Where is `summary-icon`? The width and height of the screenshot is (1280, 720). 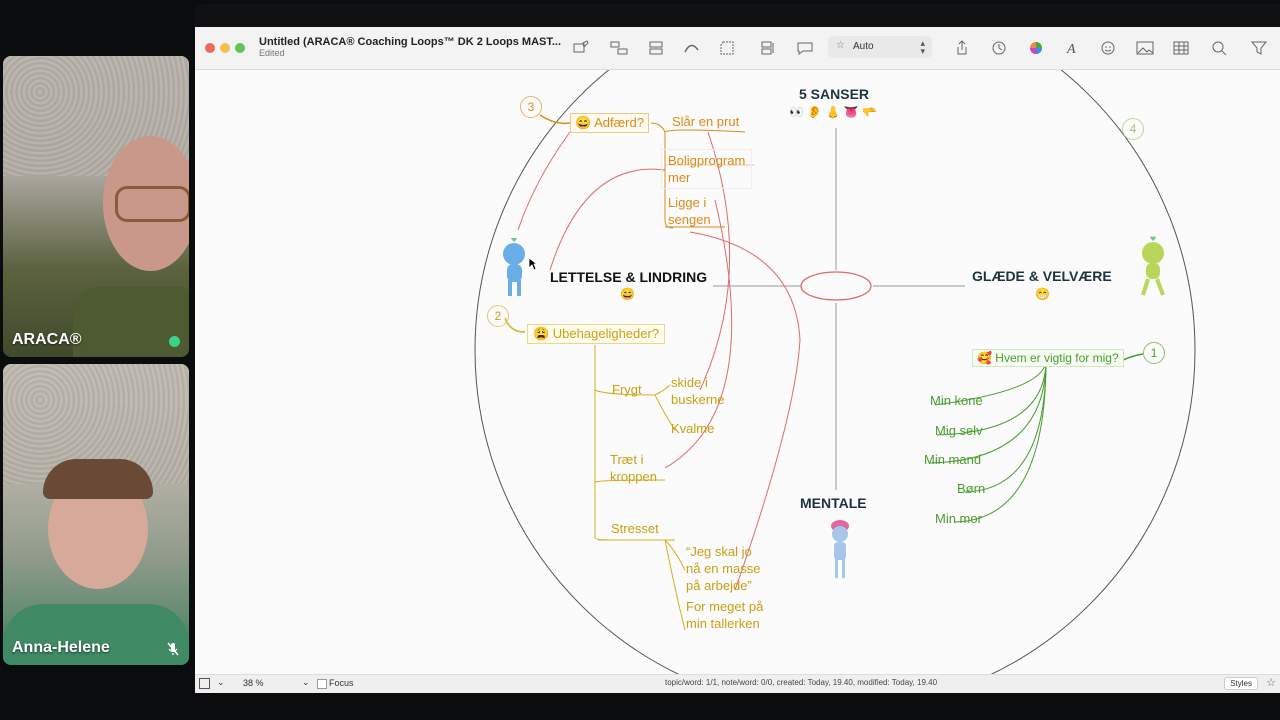
summary-icon is located at coordinates (768, 48).